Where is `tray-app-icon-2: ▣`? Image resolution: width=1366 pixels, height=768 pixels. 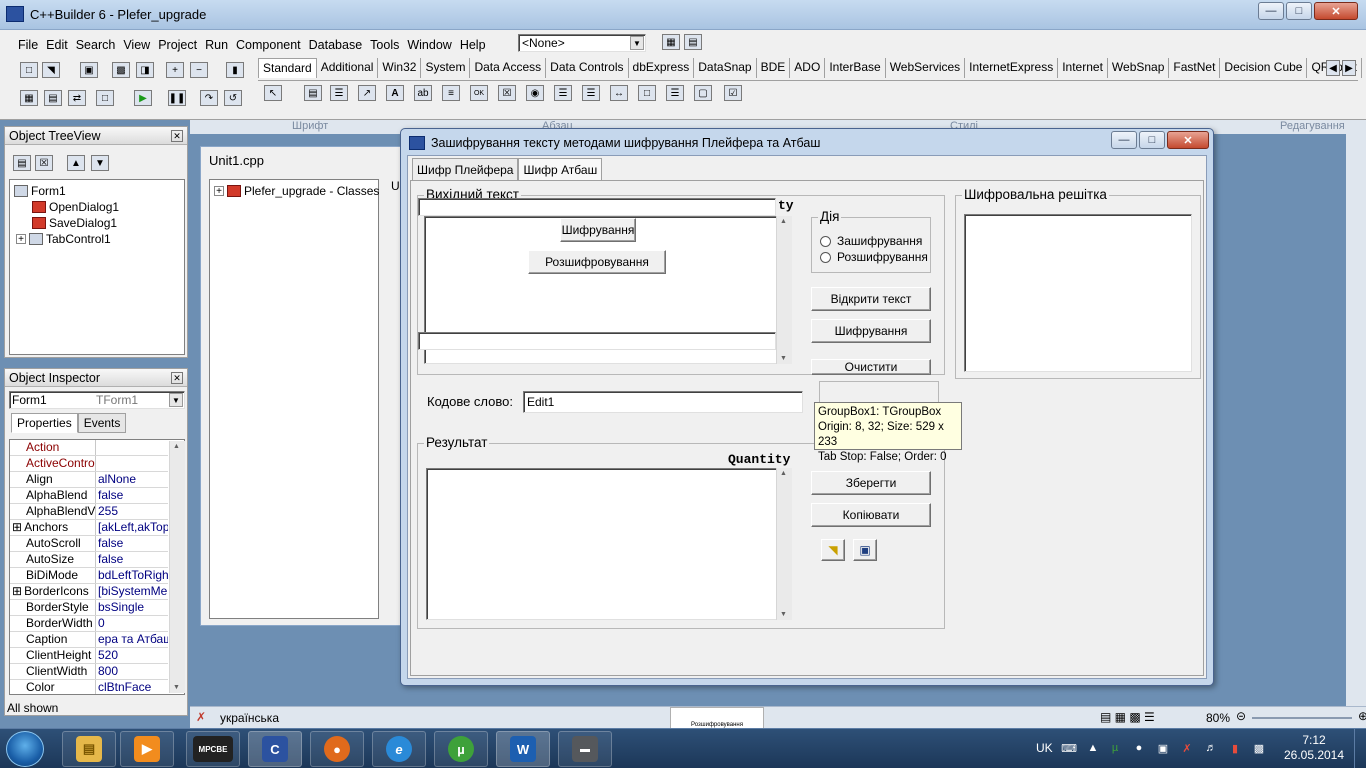
tray-app-icon-2: ▣ is located at coordinates (1163, 748).